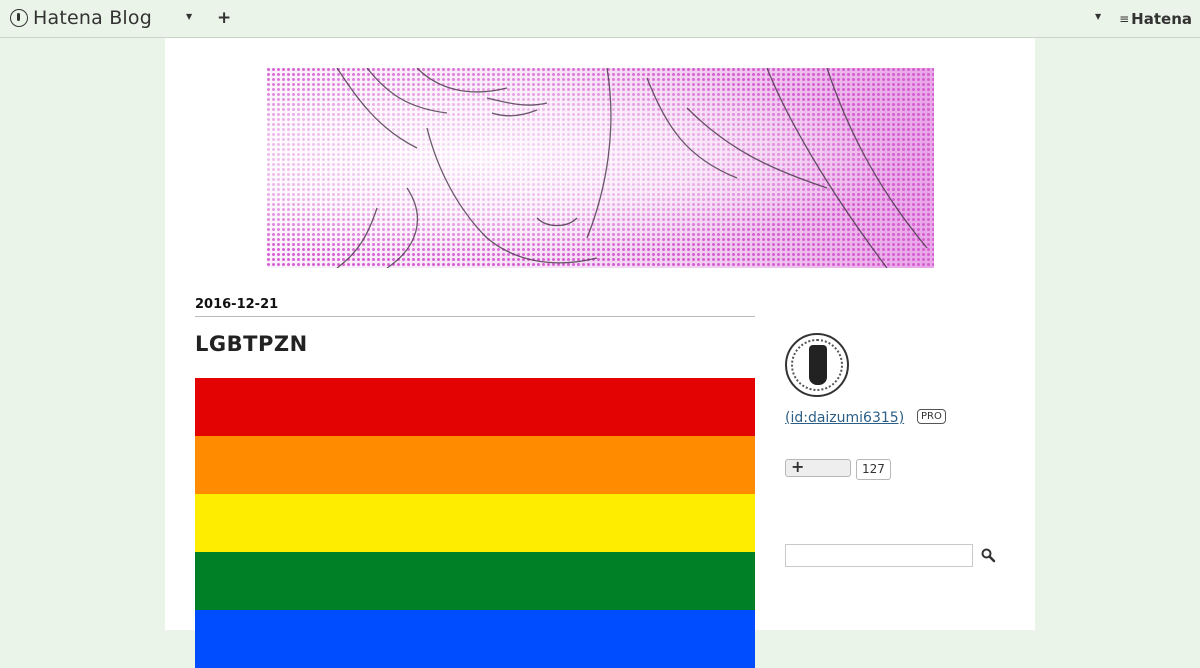 Image resolution: width=1200 pixels, height=668 pixels. I want to click on reader-count: 127, so click(873, 469).